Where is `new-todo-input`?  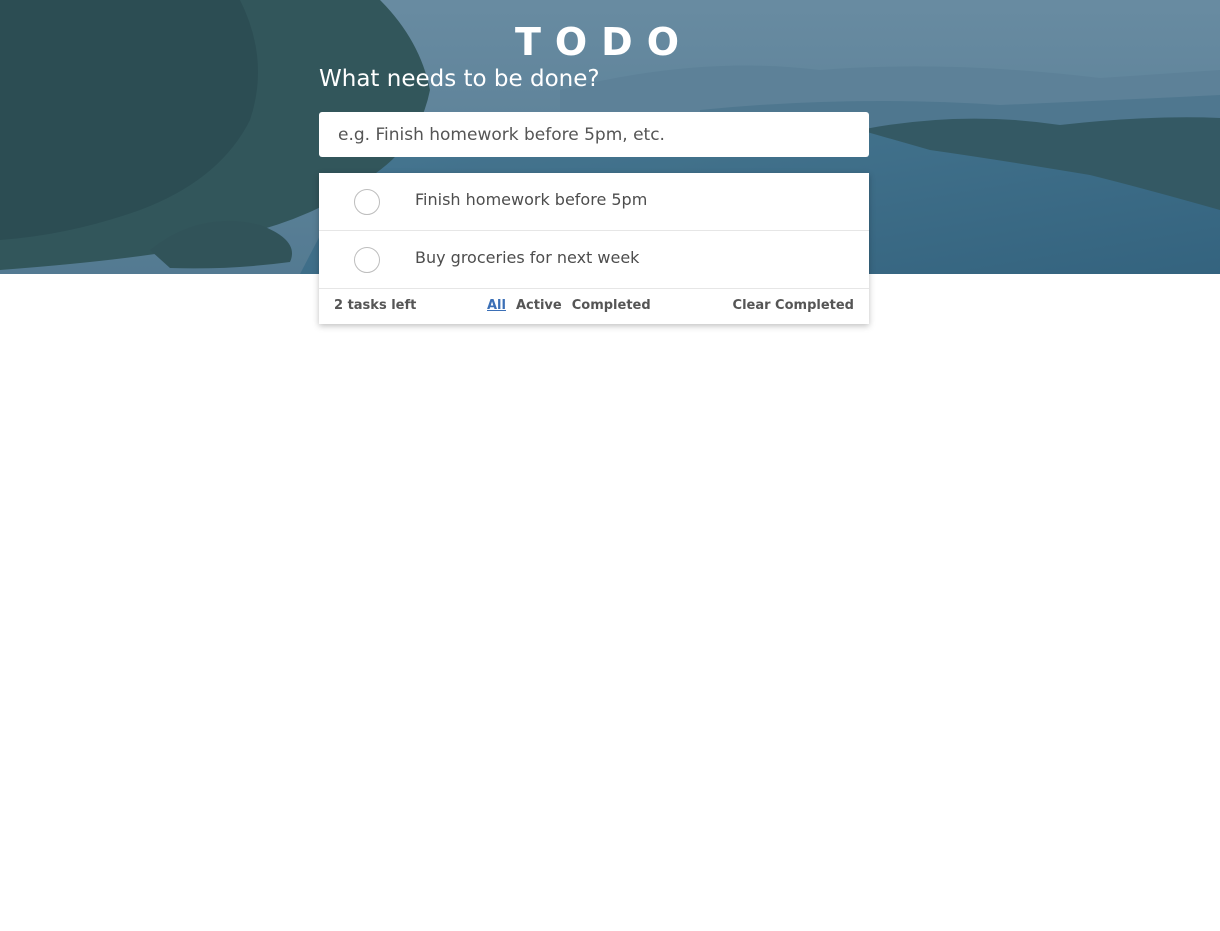 new-todo-input is located at coordinates (594, 134).